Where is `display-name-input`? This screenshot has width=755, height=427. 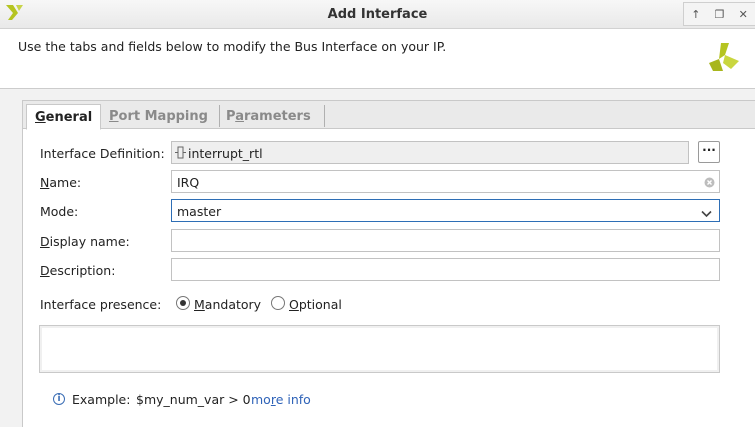
display-name-input is located at coordinates (445, 240).